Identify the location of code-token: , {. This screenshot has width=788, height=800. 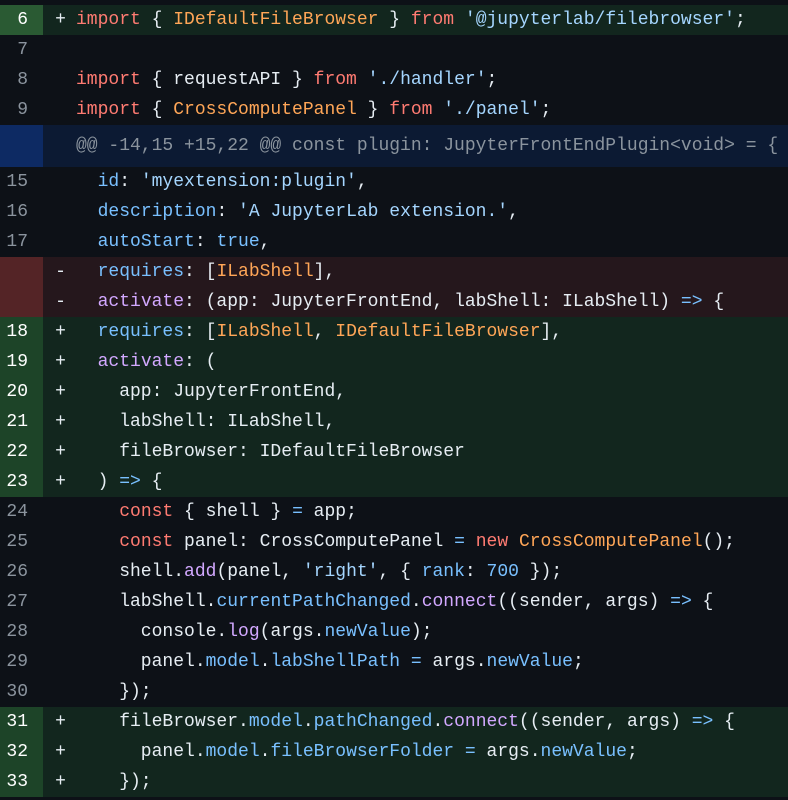
(400, 572).